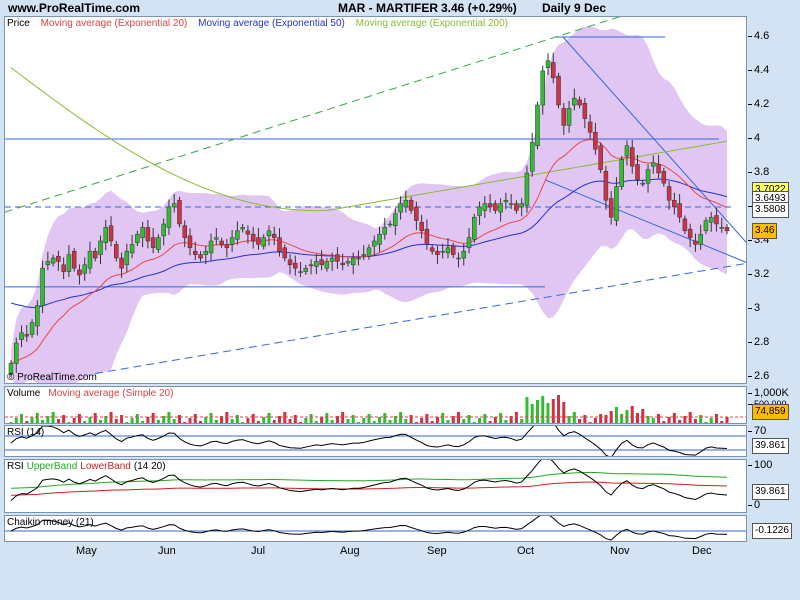 This screenshot has height=600, width=800. I want to click on rsi-legend: RSI (14), so click(26, 432).